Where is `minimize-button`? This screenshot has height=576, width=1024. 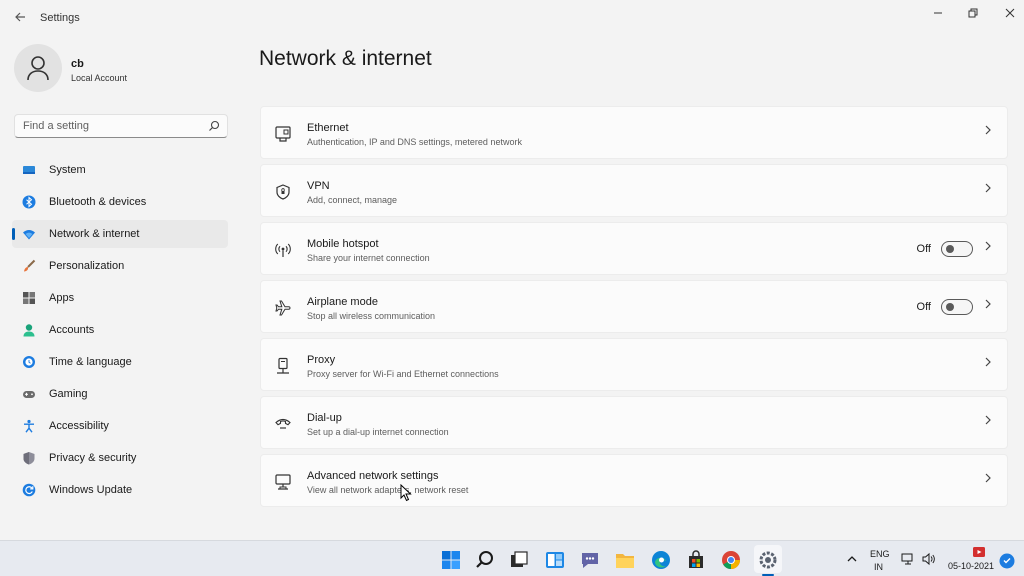
minimize-button is located at coordinates (938, 14).